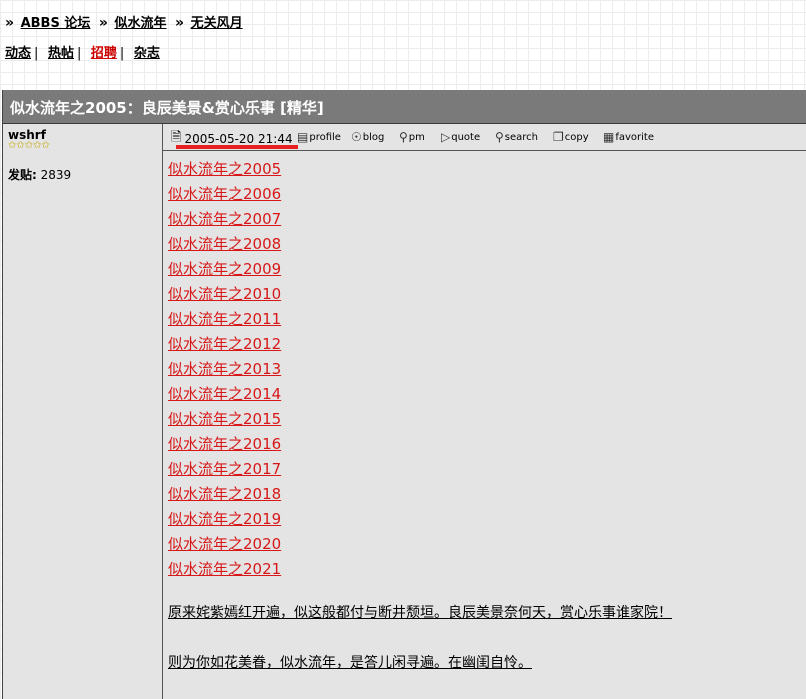  Describe the element at coordinates (29, 145) in the screenshot. I see `rank-stars-icon: ✩✩✩✩✩` at that location.